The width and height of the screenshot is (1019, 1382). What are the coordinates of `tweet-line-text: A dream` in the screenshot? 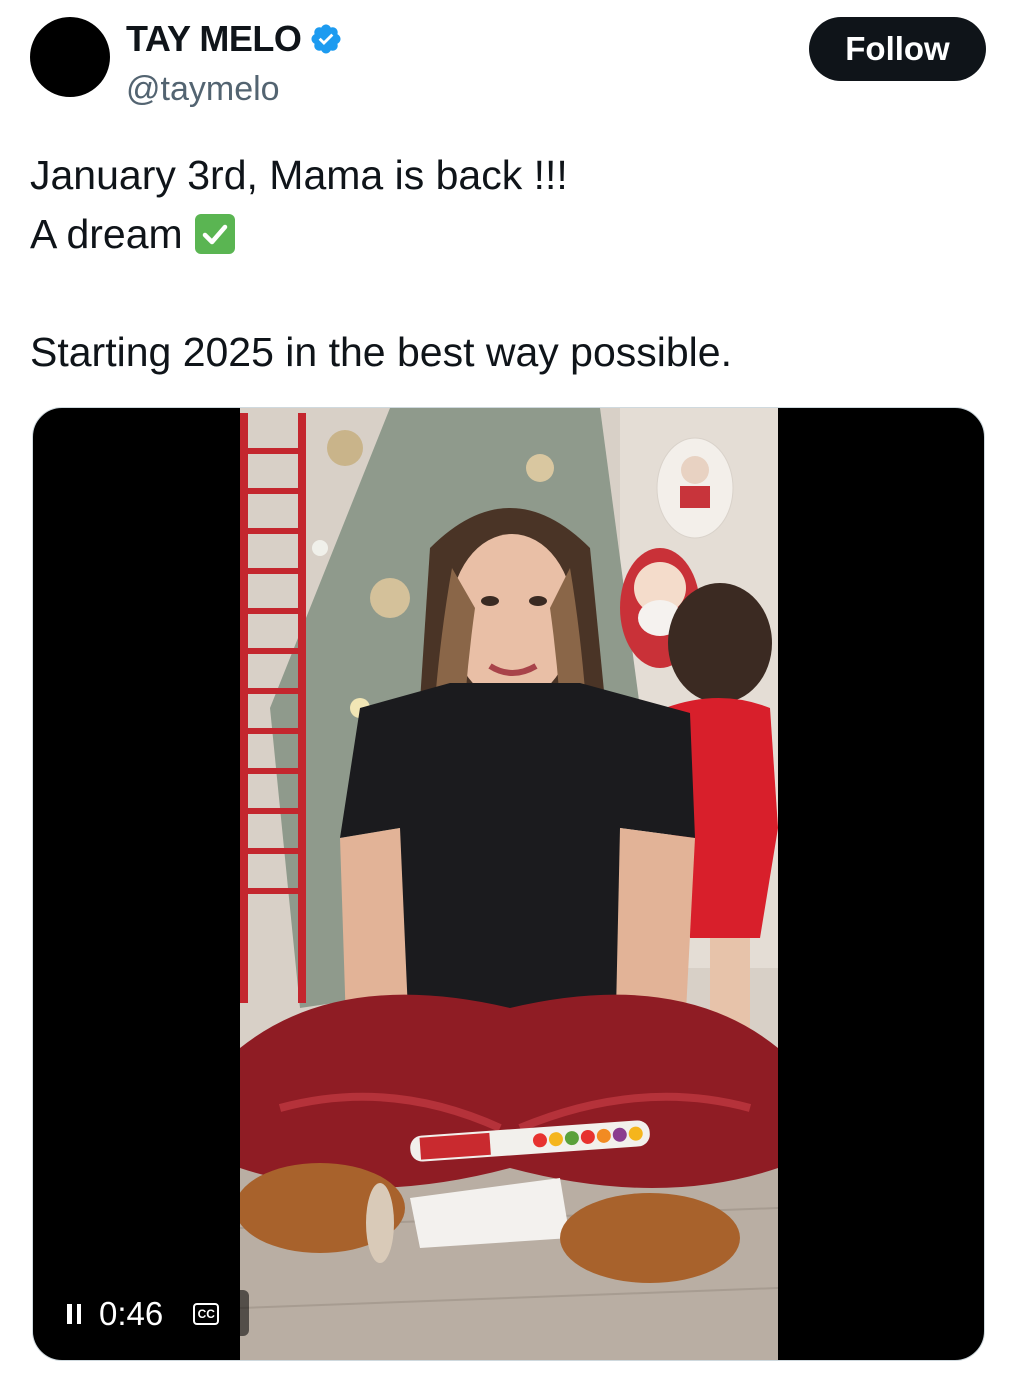 It's located at (106, 234).